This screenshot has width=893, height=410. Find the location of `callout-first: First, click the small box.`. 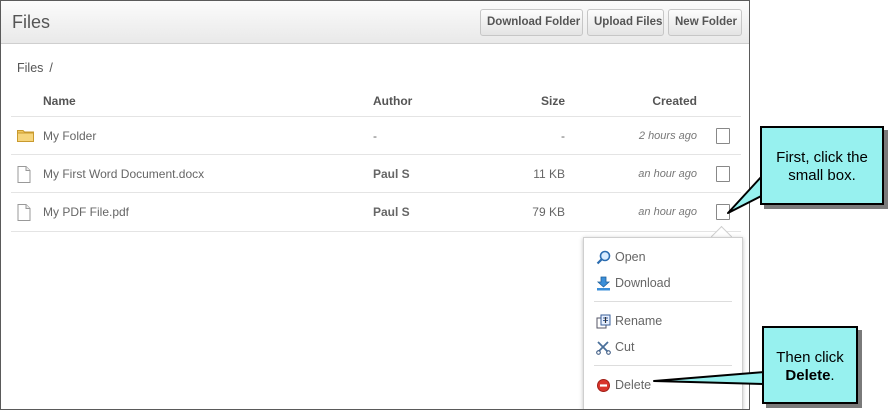

callout-first: First, click the small box. is located at coordinates (822, 165).